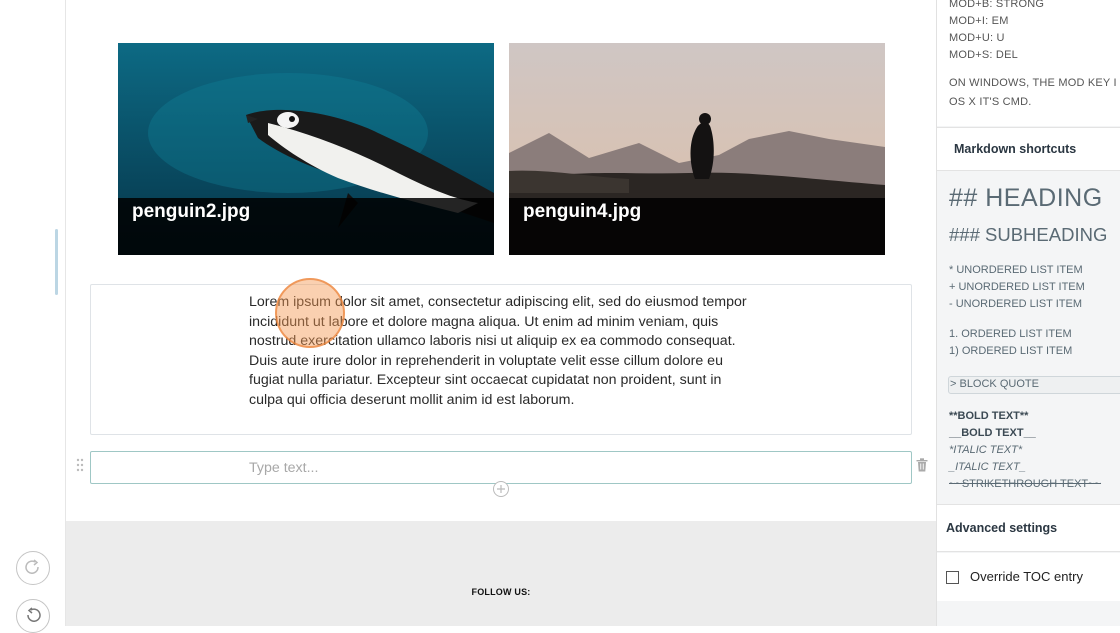  I want to click on md-unordered-item: - UNORDERED LIST ITEM, so click(1016, 304).